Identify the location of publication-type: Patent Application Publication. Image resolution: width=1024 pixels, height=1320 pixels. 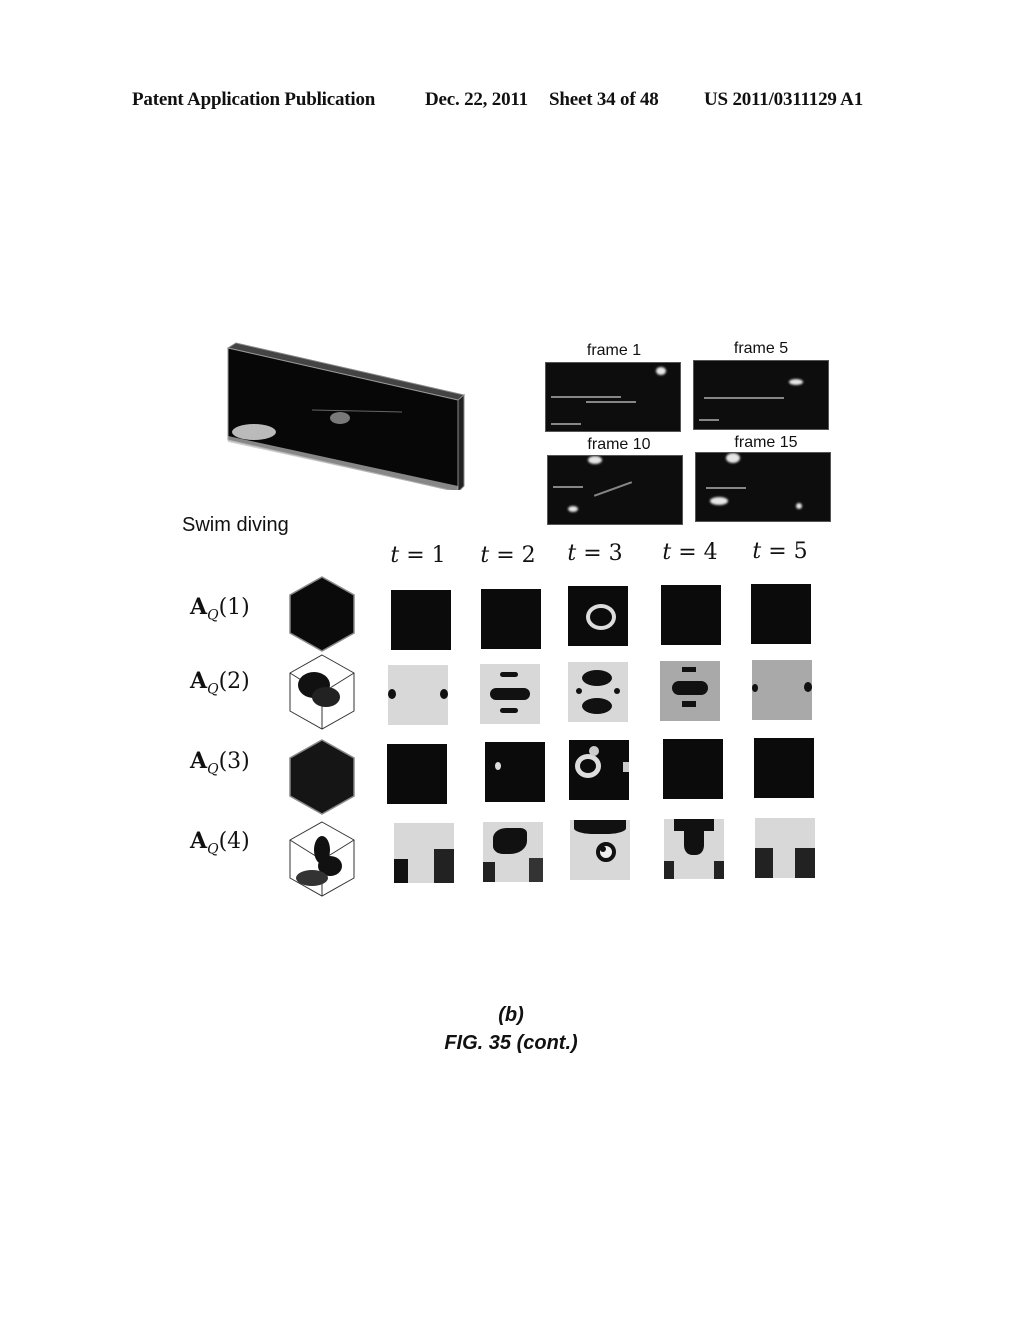
(254, 99).